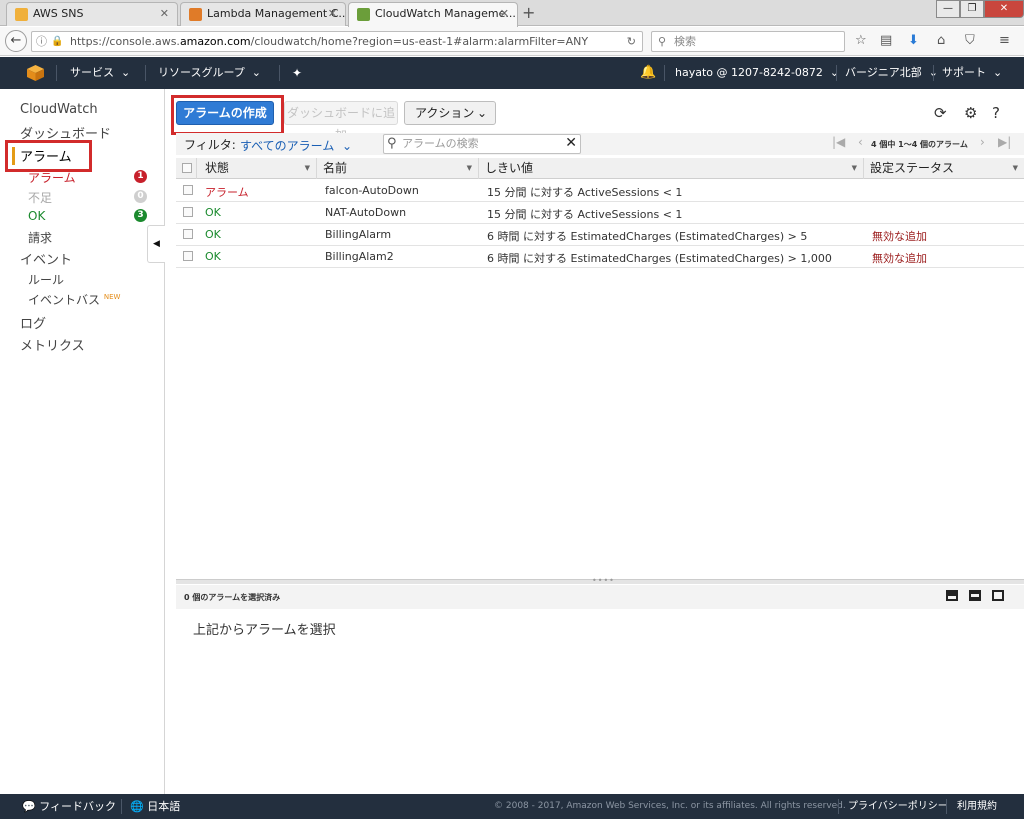  What do you see at coordinates (482, 144) in the screenshot?
I see `alarm-search-input: ⚲ アラームの検索 ✕` at bounding box center [482, 144].